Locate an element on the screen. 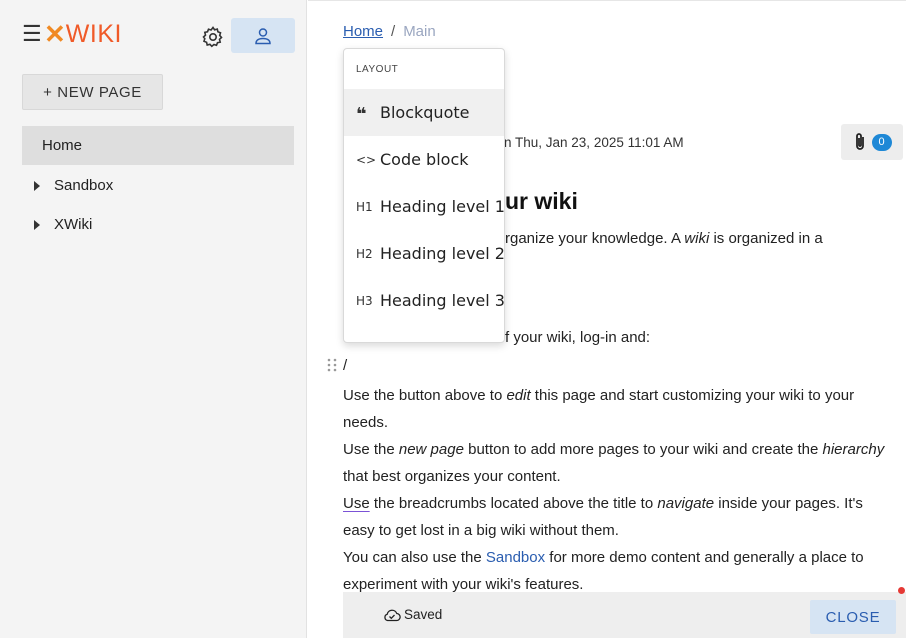  breadcrumb-home-link: Home is located at coordinates (363, 31).